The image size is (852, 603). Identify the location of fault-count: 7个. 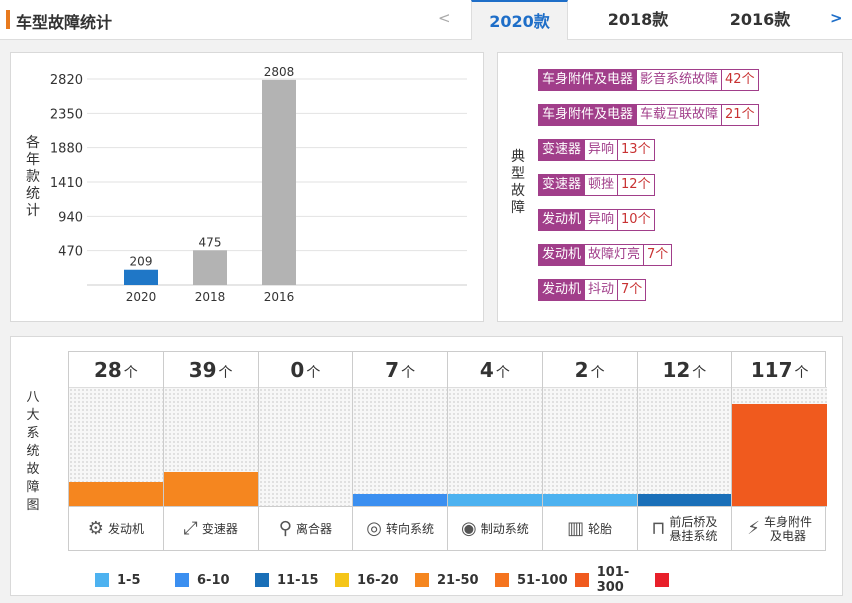
(658, 255).